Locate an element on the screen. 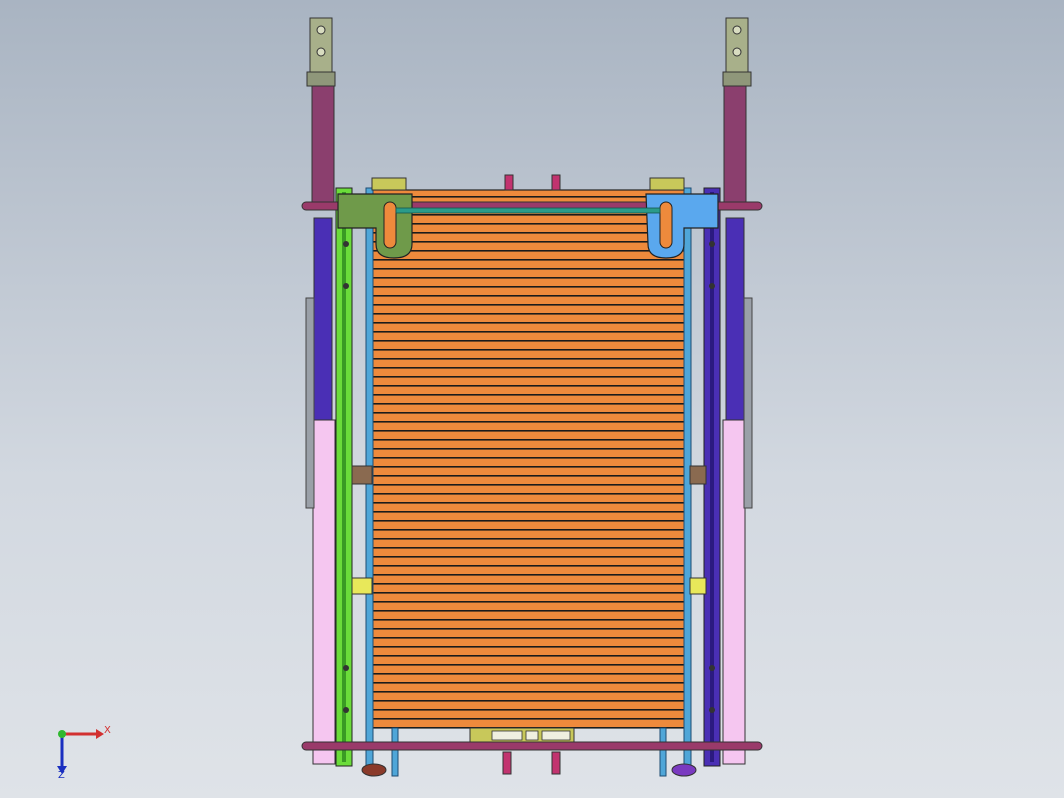 The image size is (1064, 798). left-lower-spacer is located at coordinates (362, 586).